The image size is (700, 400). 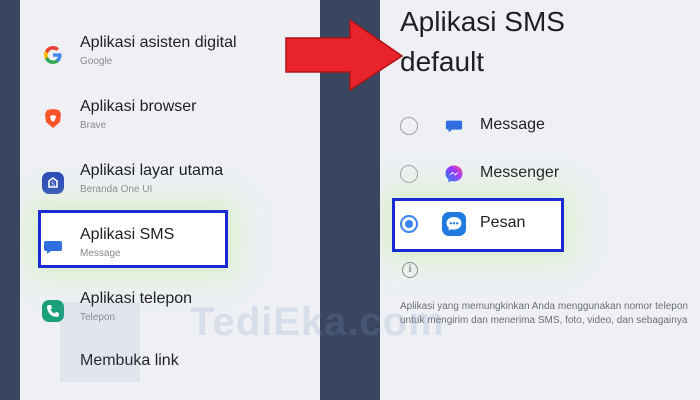 What do you see at coordinates (93, 125) in the screenshot?
I see `list-item-subtitle: Brave` at bounding box center [93, 125].